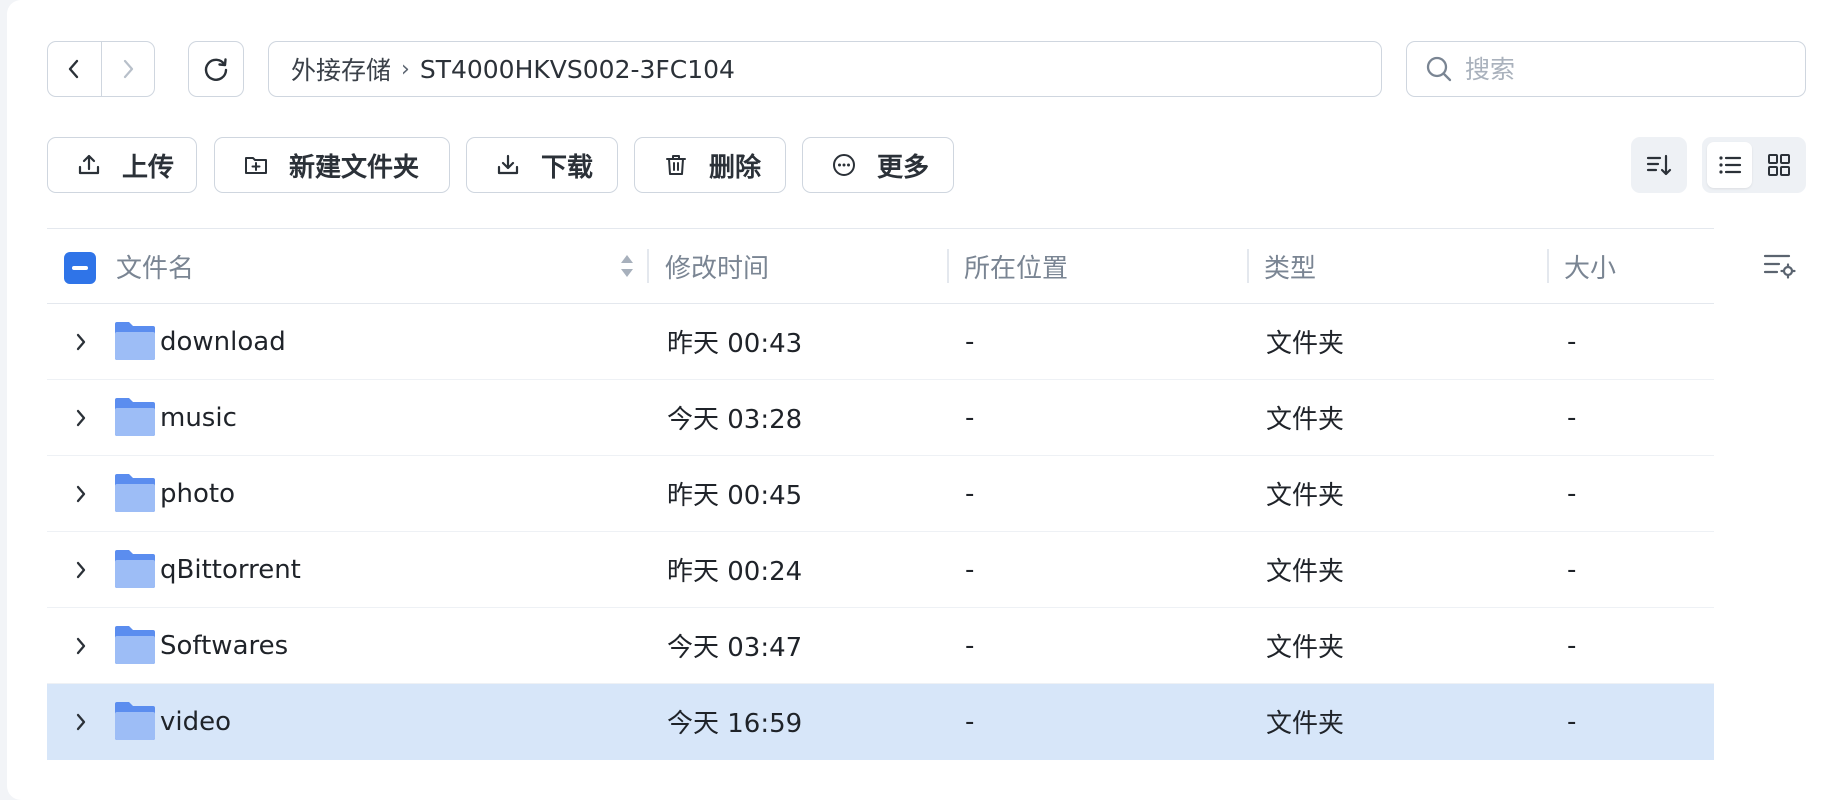  Describe the element at coordinates (1590, 266) in the screenshot. I see `column-header-size: 大小` at that location.